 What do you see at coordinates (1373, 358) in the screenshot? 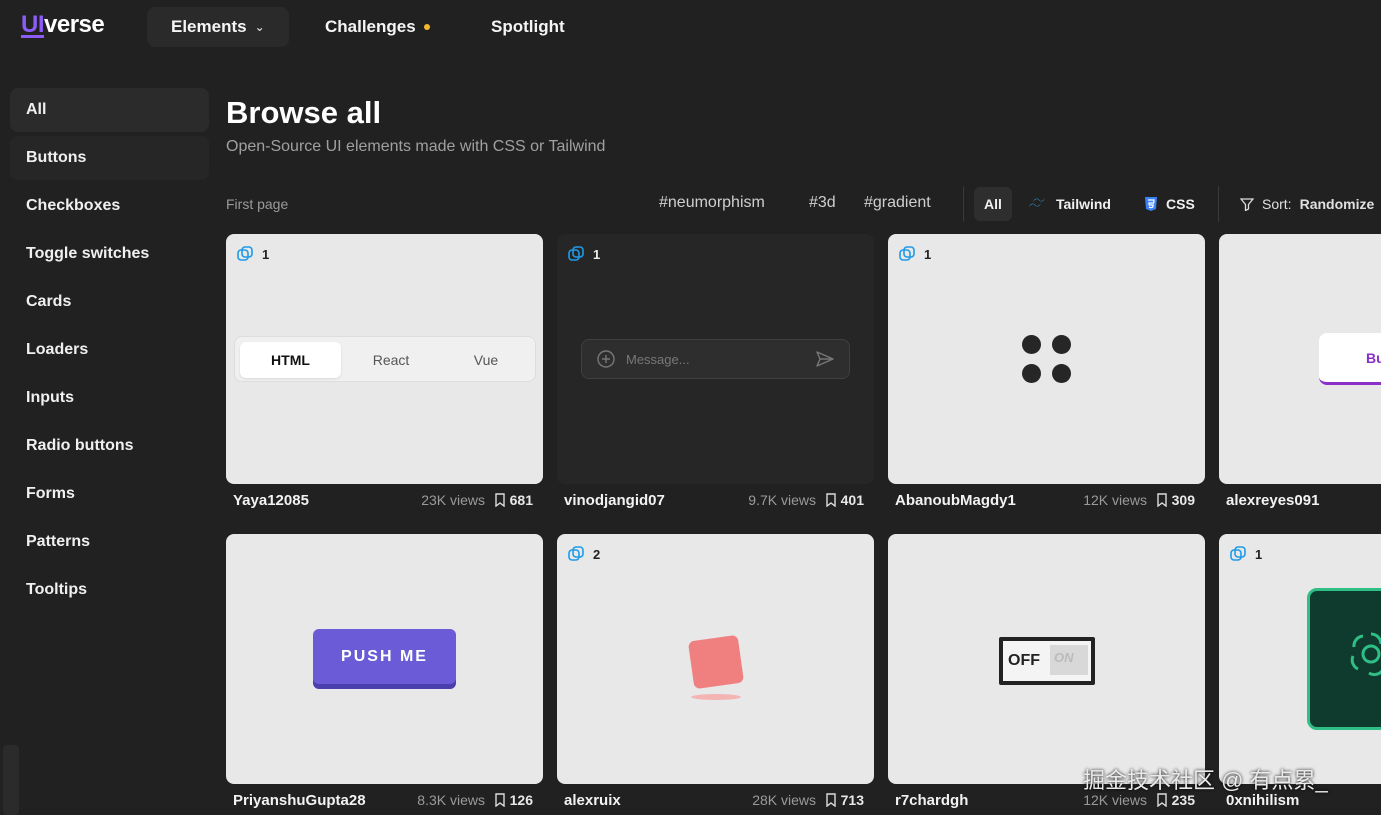
I see `button-preview-label: Butt` at bounding box center [1373, 358].